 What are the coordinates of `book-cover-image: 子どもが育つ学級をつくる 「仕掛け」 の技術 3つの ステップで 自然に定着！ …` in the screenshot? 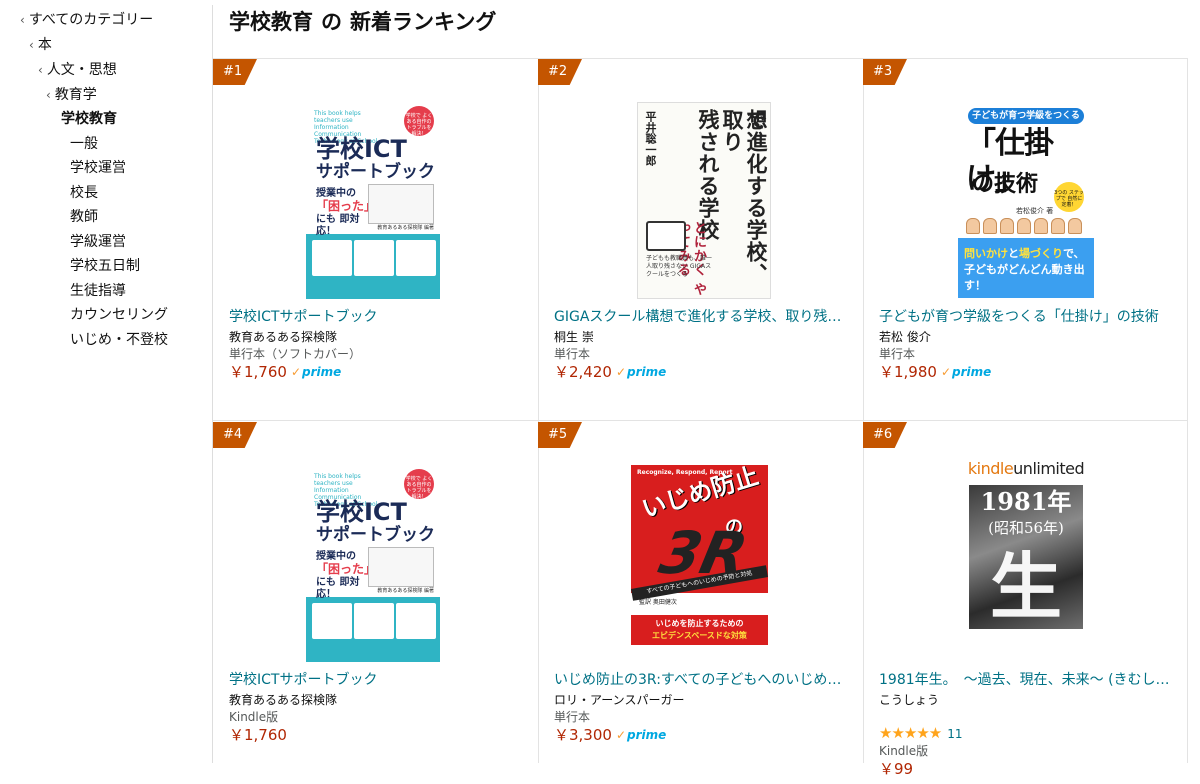 It's located at (1026, 200).